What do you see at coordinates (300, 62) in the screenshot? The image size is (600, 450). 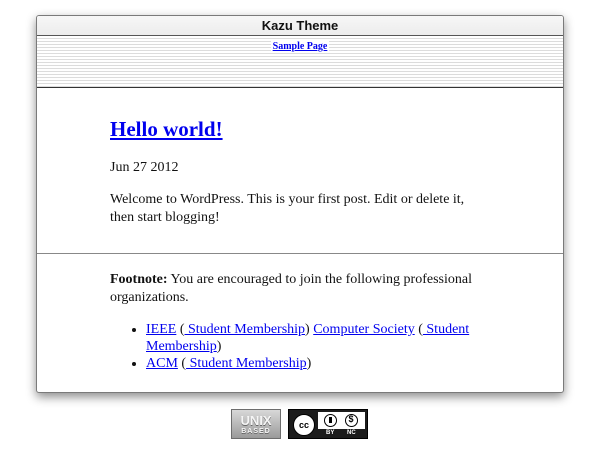 I see `site-header: Sample Page` at bounding box center [300, 62].